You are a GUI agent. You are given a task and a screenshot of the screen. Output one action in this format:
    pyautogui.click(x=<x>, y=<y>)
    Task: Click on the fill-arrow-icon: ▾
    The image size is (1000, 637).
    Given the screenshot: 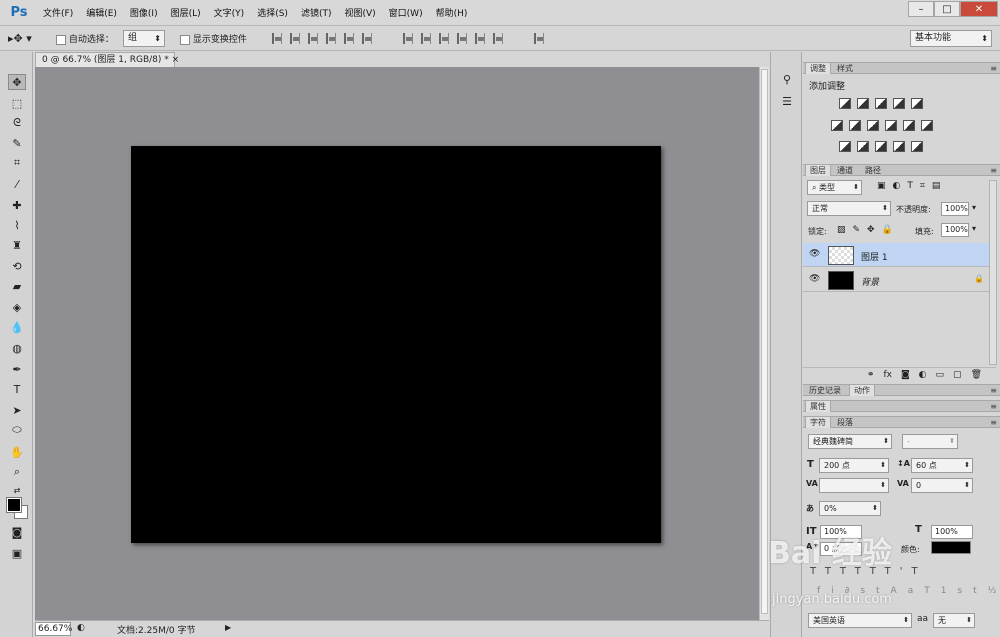 What is the action you would take?
    pyautogui.click(x=974, y=228)
    